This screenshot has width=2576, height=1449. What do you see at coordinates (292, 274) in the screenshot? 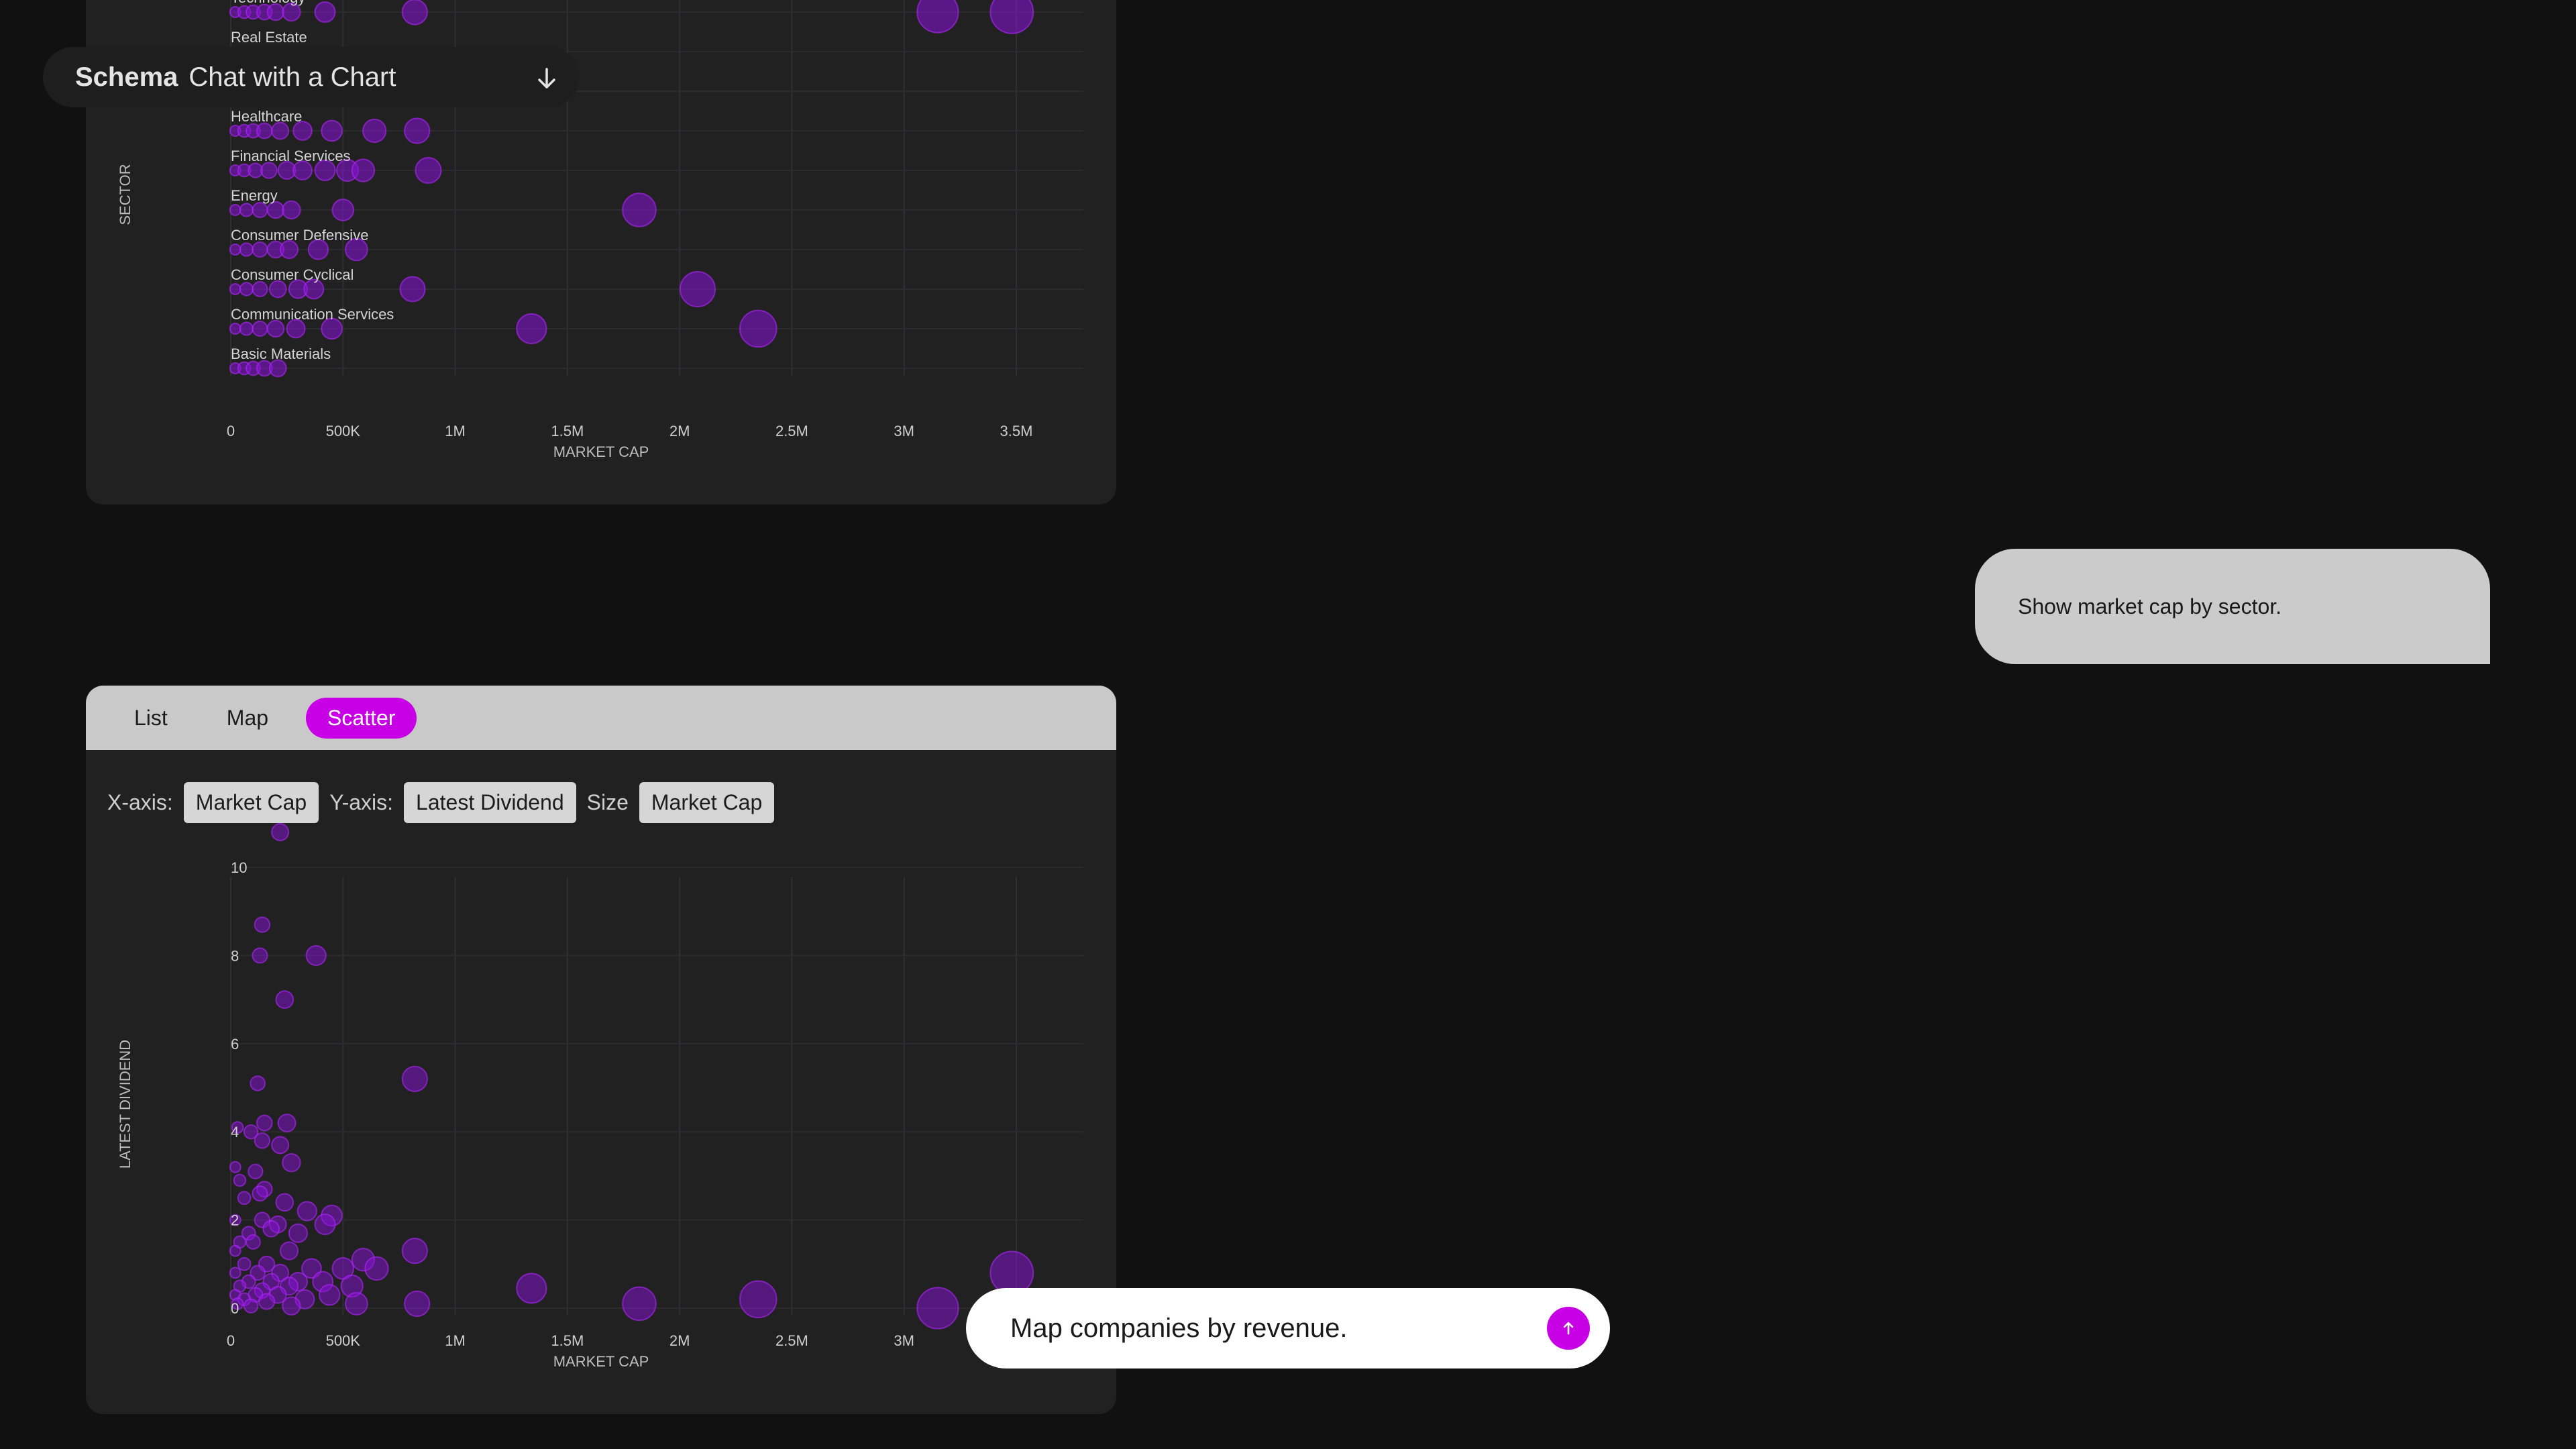
I see `sector-label: Consumer Cyclical` at bounding box center [292, 274].